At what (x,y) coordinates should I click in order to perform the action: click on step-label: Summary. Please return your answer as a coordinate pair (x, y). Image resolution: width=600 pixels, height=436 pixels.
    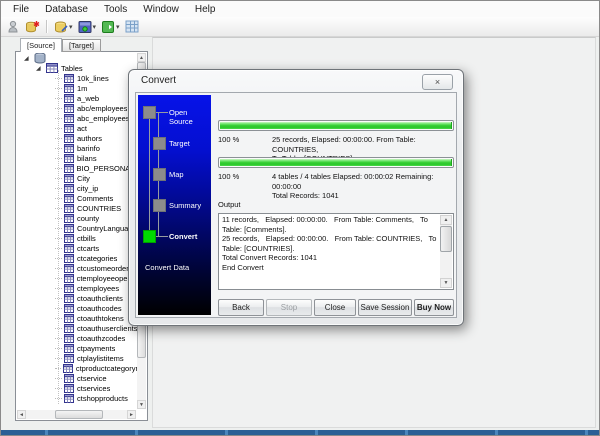
    Looking at the image, I should click on (185, 205).